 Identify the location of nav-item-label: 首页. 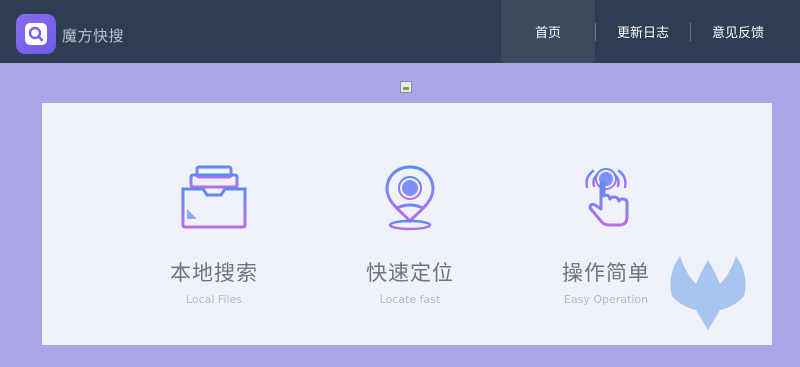
(547, 33).